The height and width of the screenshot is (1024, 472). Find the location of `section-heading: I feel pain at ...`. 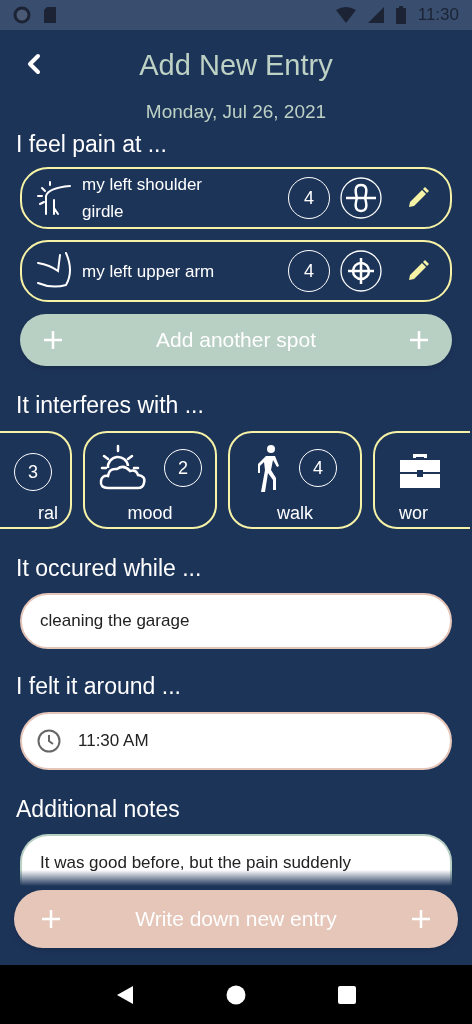

section-heading: I feel pain at ... is located at coordinates (91, 143).